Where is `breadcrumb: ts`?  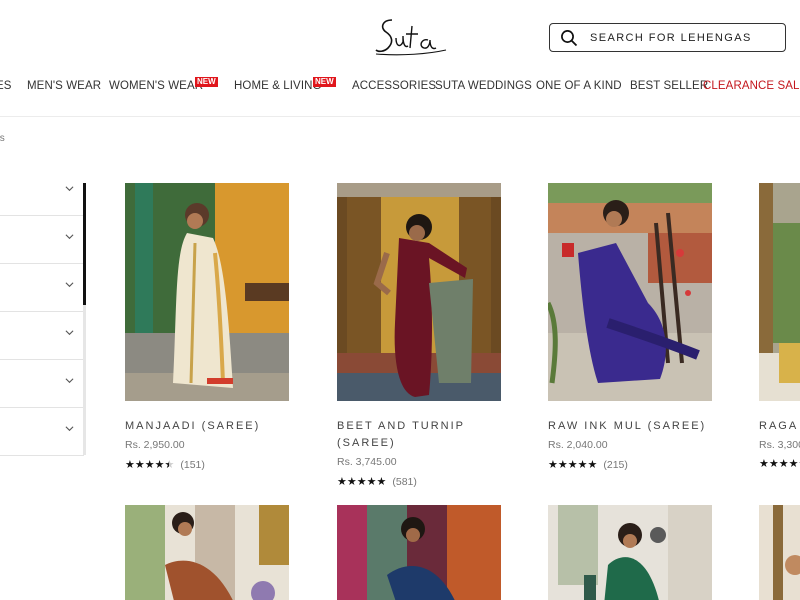
breadcrumb: ts is located at coordinates (2, 138).